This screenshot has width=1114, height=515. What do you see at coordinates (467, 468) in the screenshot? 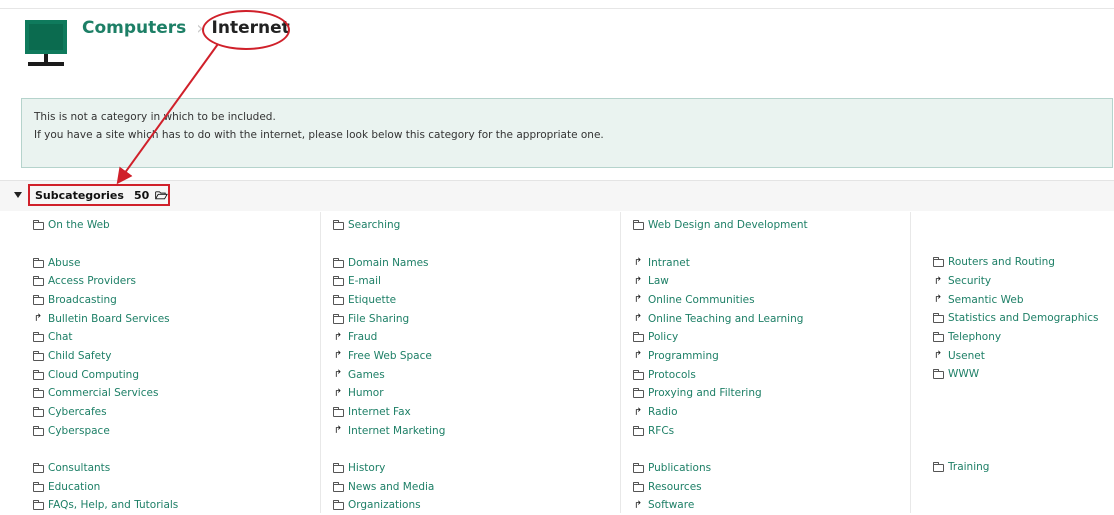
I see `subcategory-link: History` at bounding box center [467, 468].